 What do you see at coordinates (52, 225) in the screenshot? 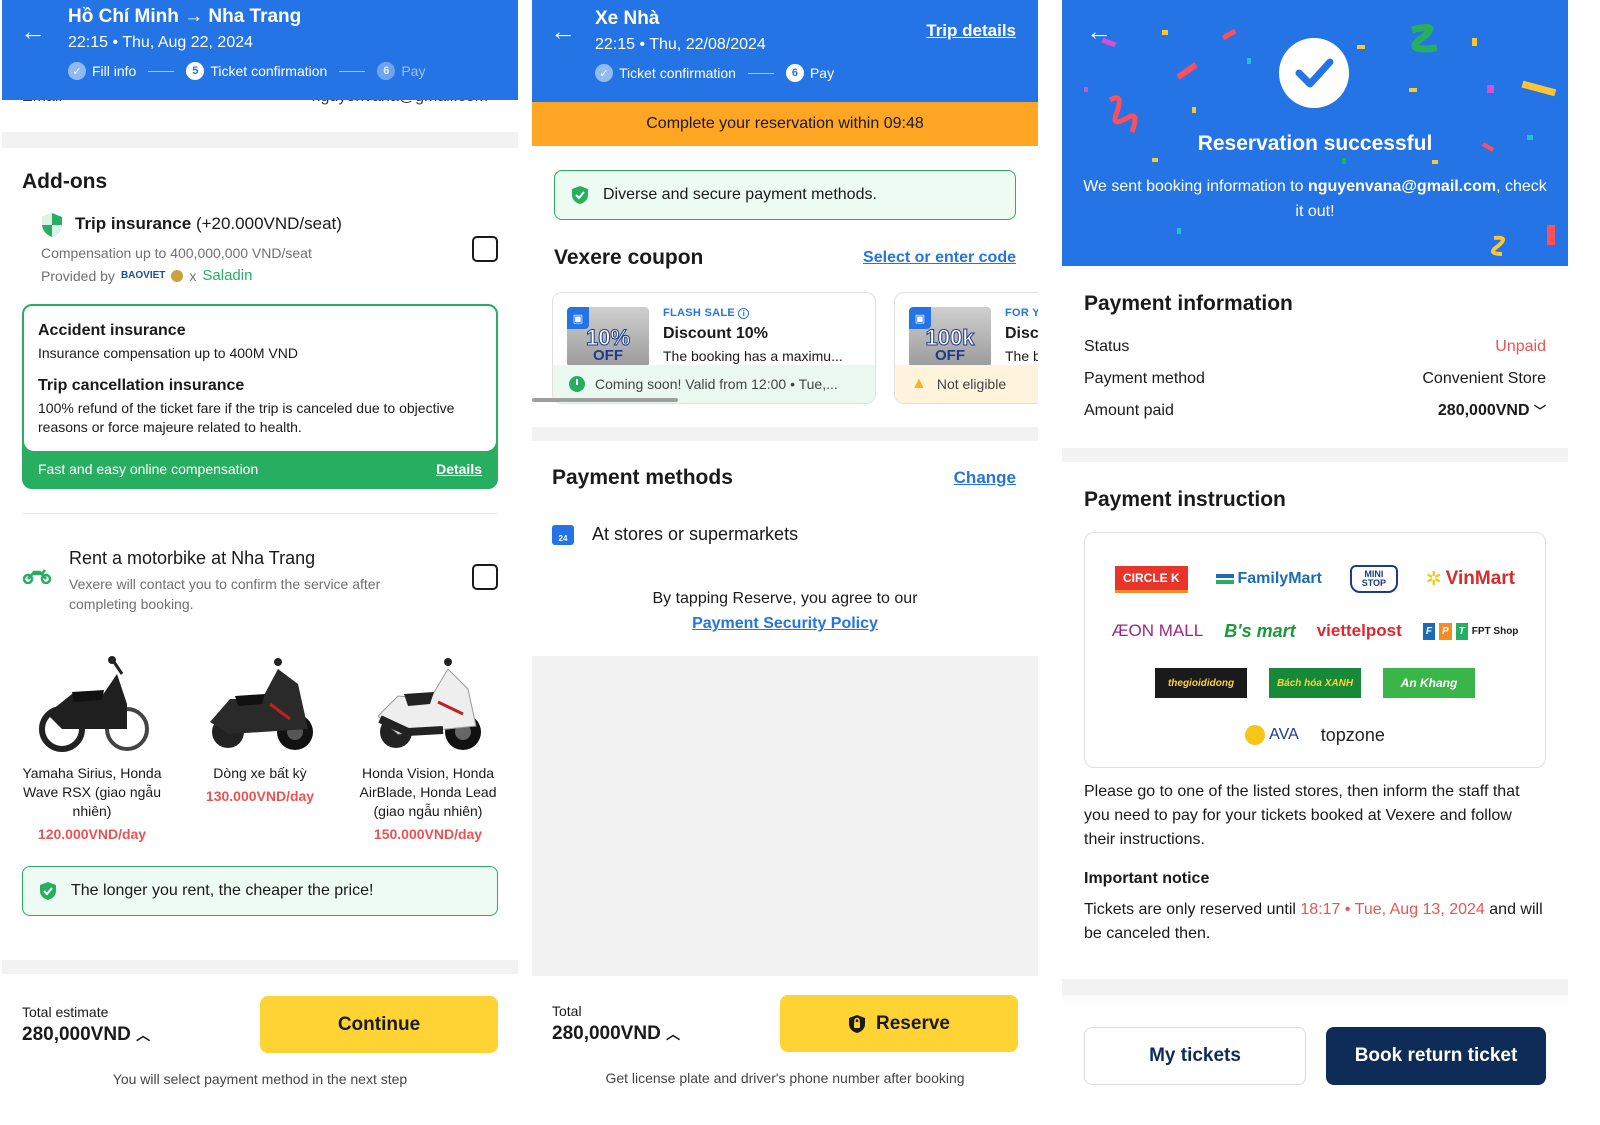
I see `shield-icon` at bounding box center [52, 225].